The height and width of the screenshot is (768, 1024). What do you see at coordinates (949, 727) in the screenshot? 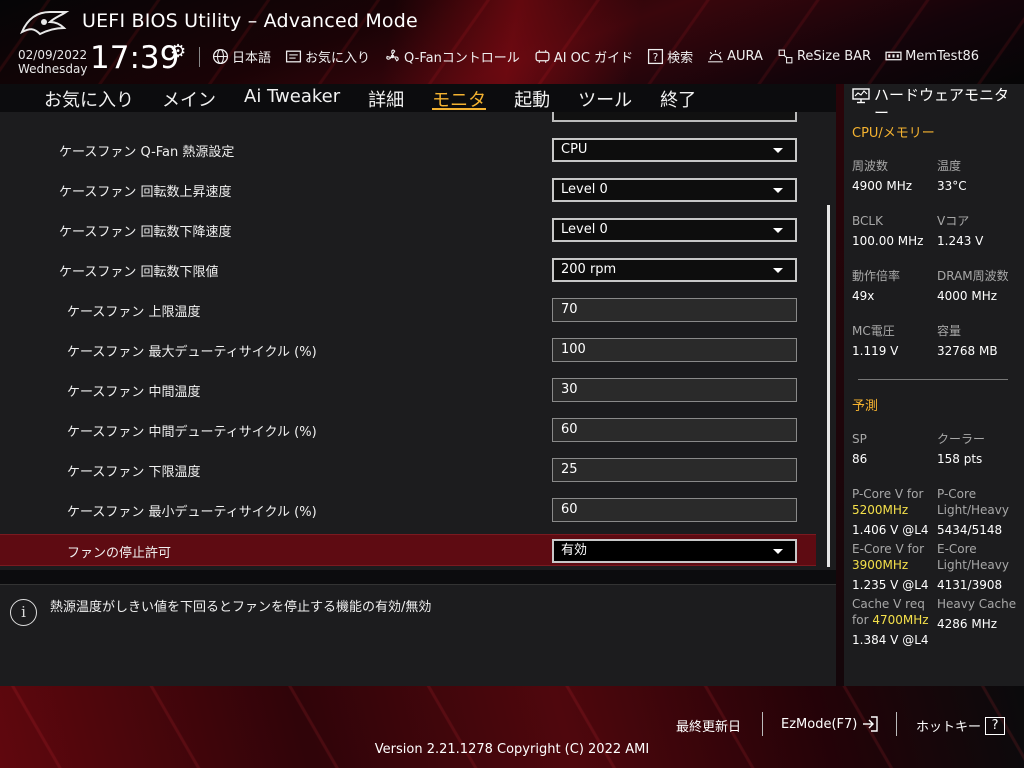
I see `hotkeys-label: ホットキー` at bounding box center [949, 727].